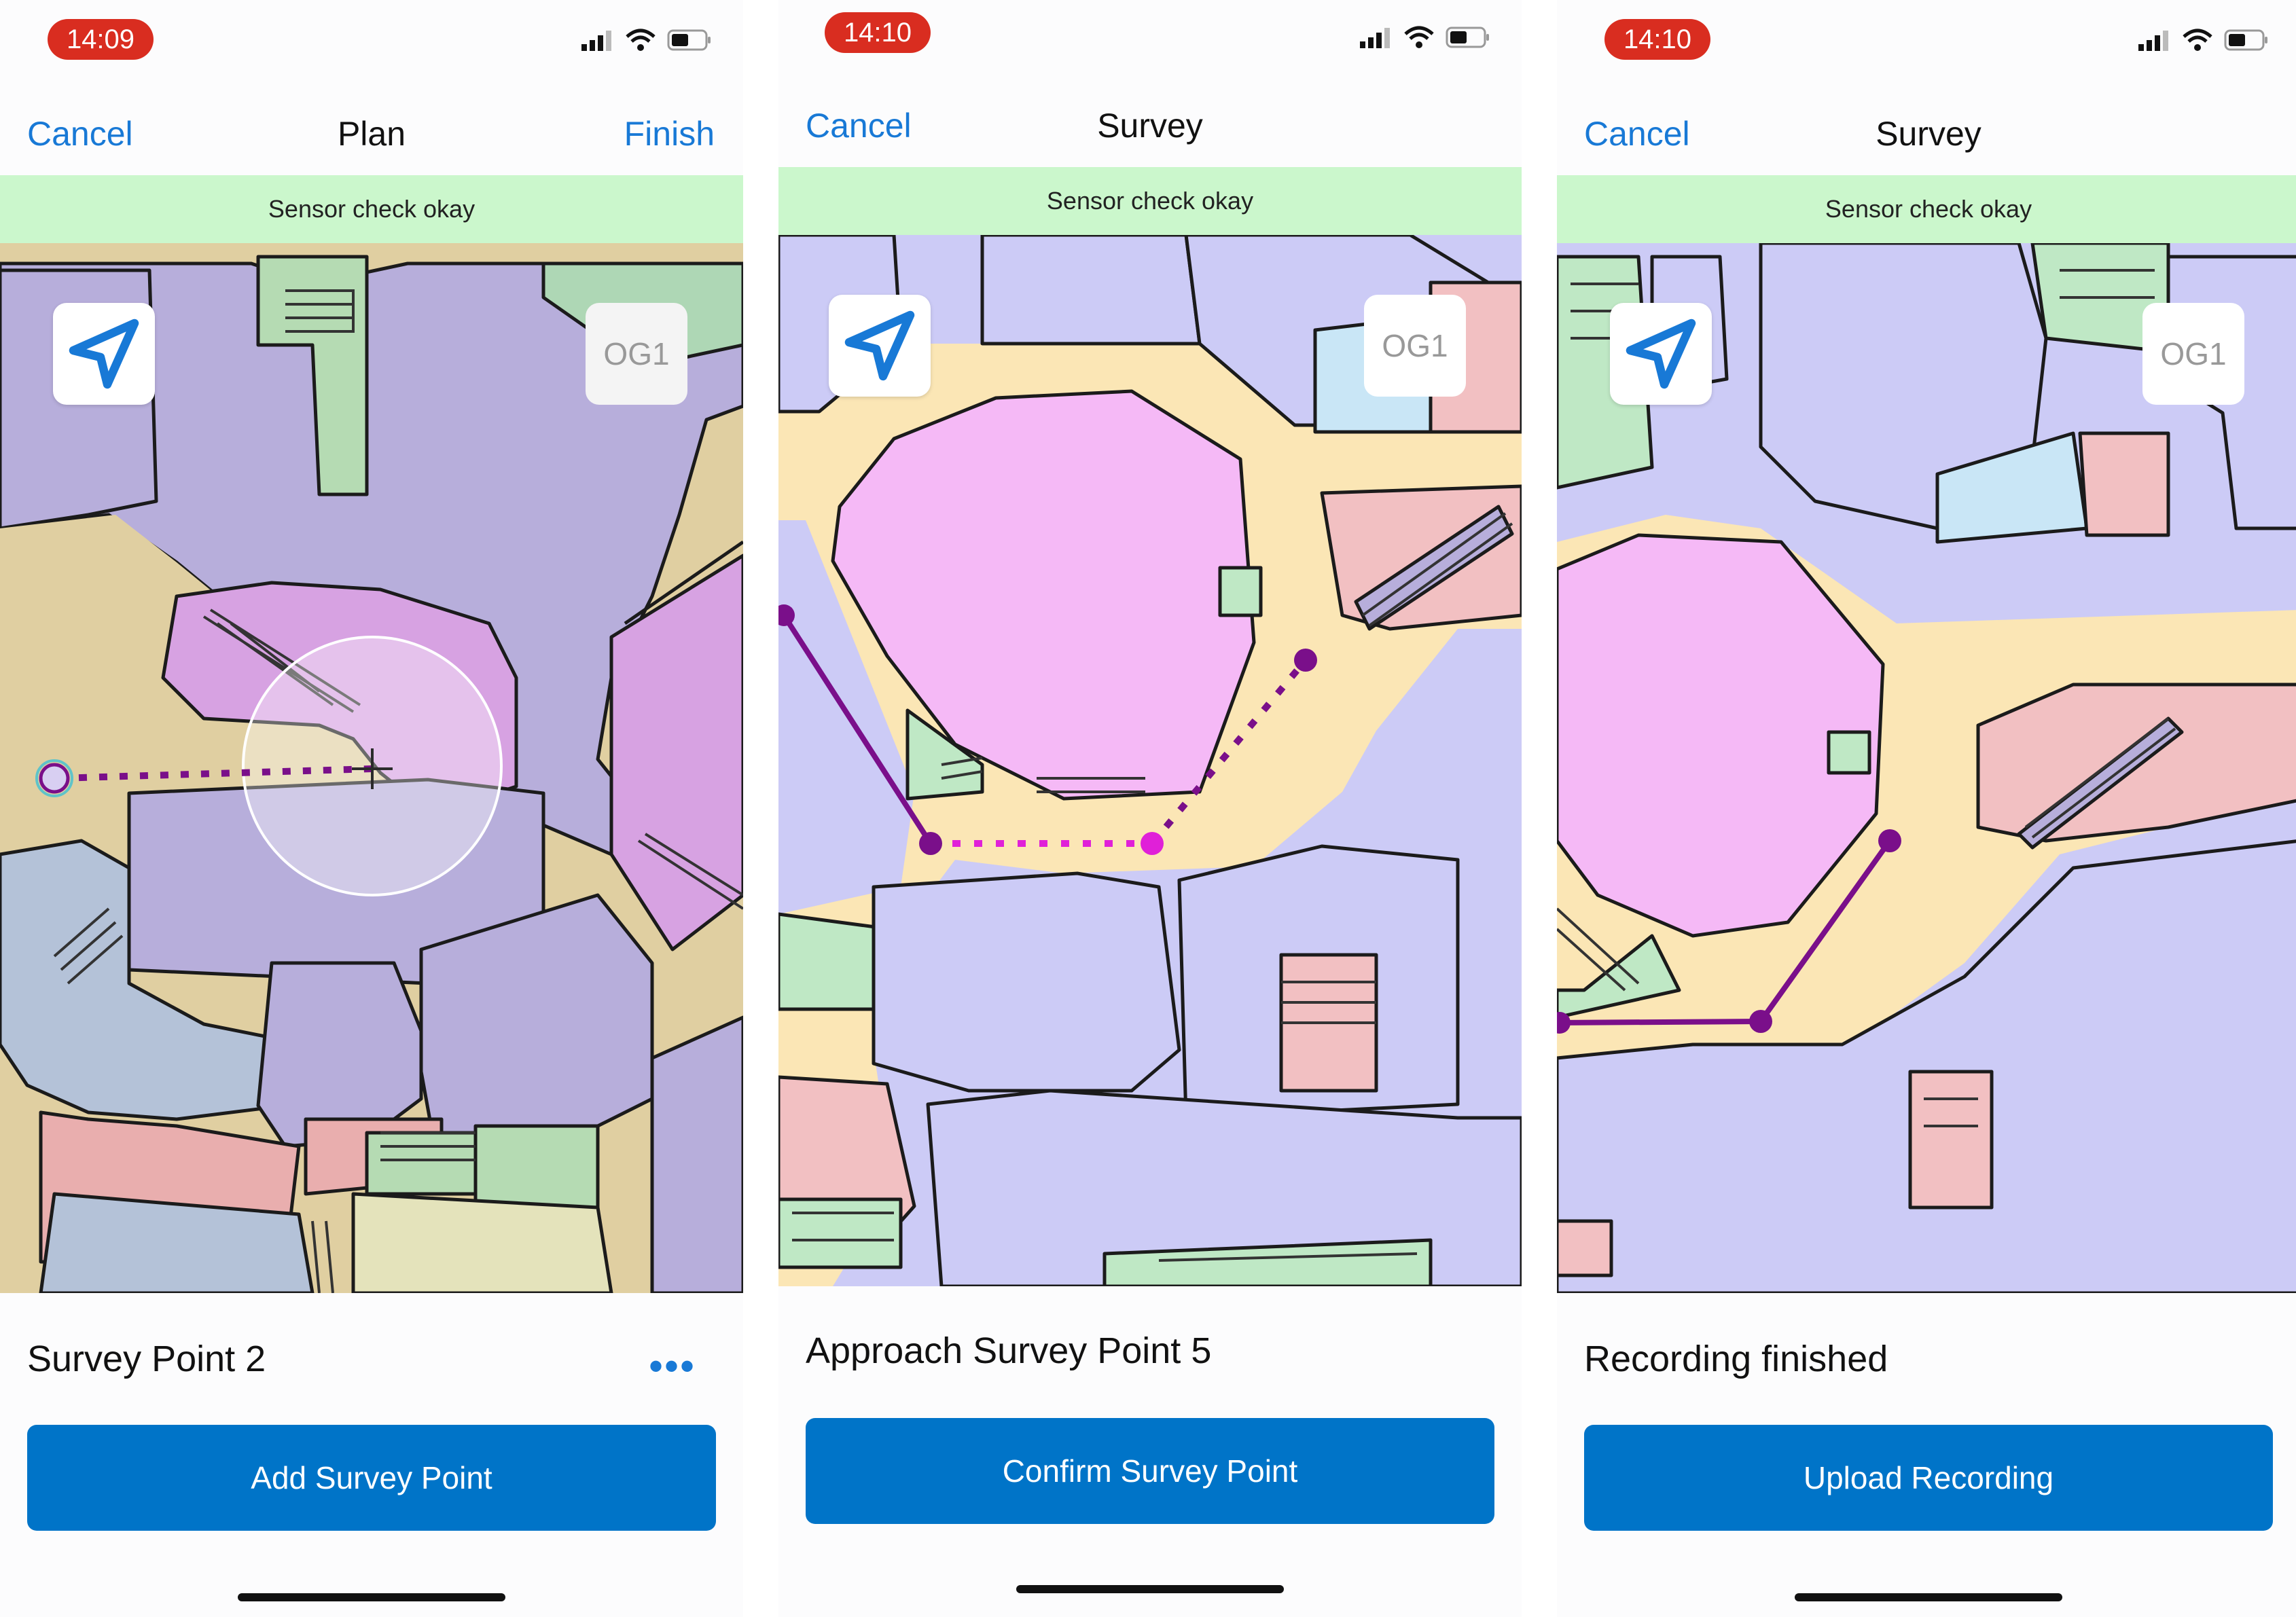 This screenshot has width=2296, height=1617. Describe the element at coordinates (1150, 1471) in the screenshot. I see `confirm-survey-point-button: Confirm Survey Point` at that location.